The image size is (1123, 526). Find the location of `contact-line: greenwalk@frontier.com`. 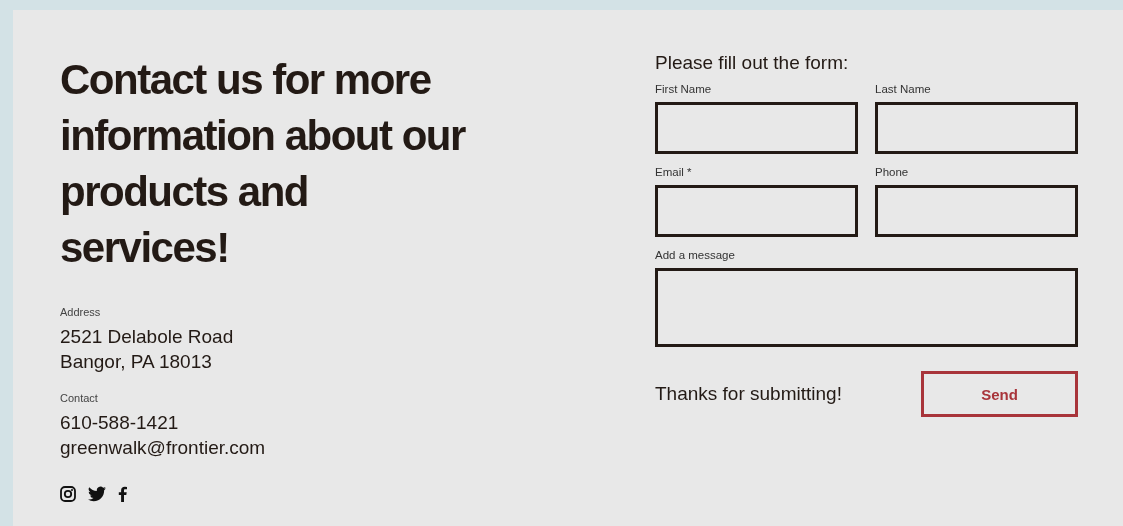

contact-line: greenwalk@frontier.com is located at coordinates (163, 448).